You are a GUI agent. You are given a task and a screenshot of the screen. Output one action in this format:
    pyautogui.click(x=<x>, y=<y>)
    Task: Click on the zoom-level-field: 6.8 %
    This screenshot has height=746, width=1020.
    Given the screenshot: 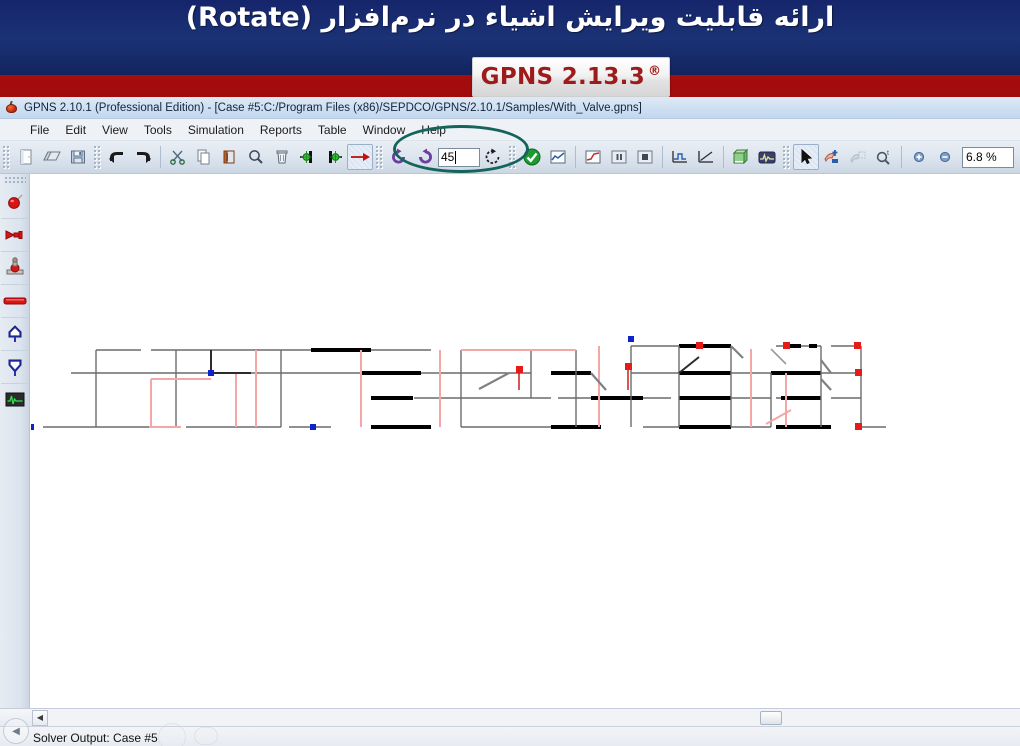 What is the action you would take?
    pyautogui.click(x=988, y=157)
    